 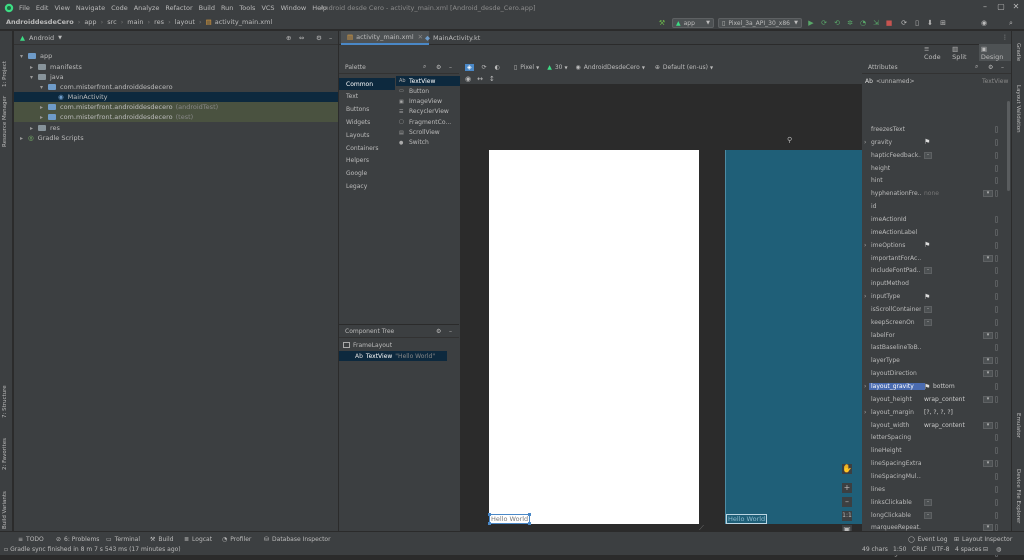 I want to click on attribute-row: › gravity ⚑, so click(x=936, y=142).